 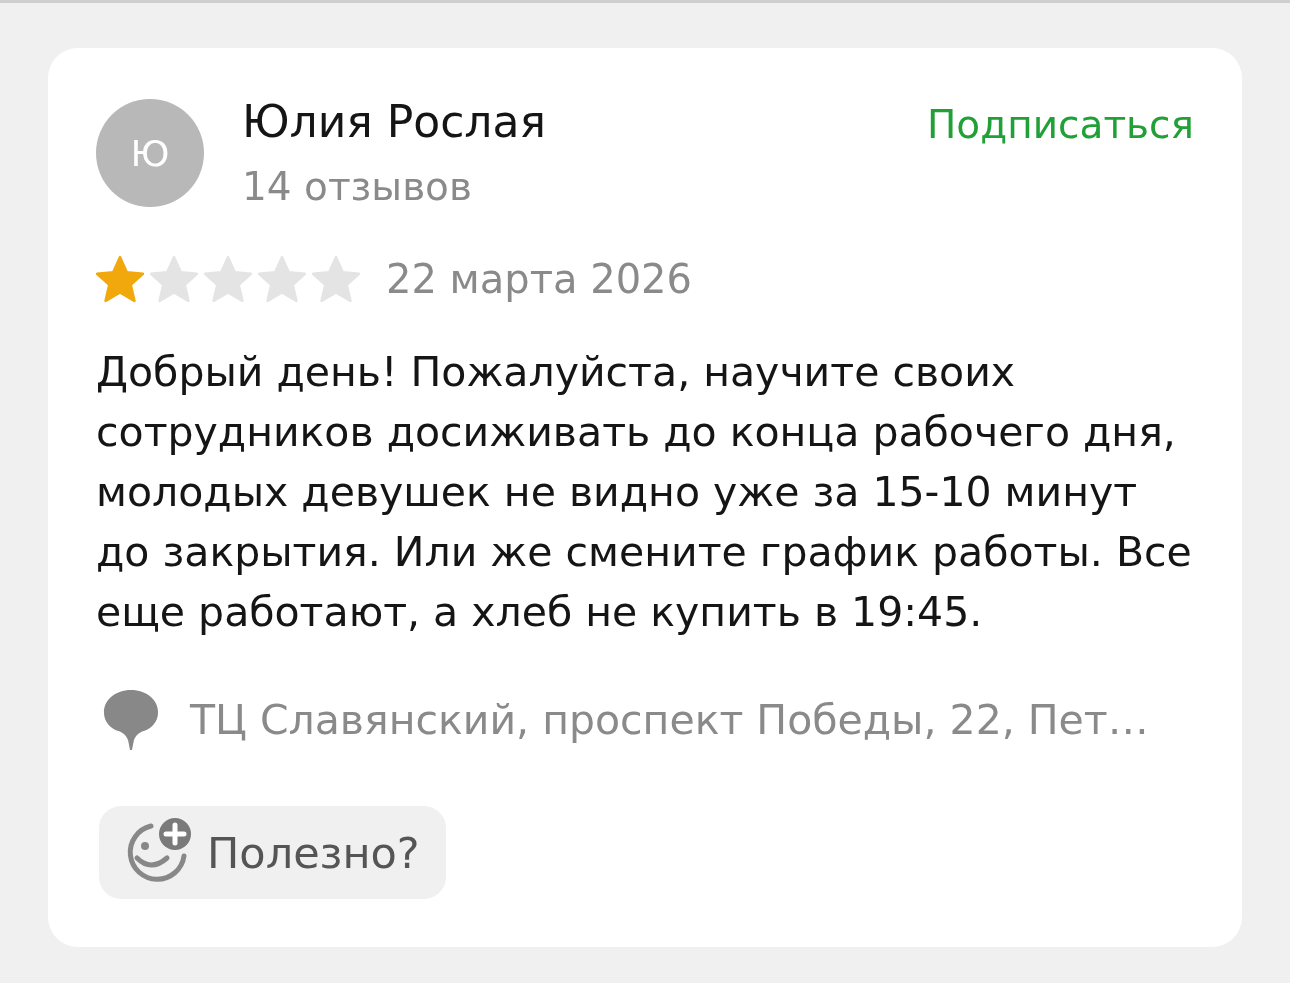 What do you see at coordinates (394, 122) in the screenshot?
I see `author-name: Юлия Рослая` at bounding box center [394, 122].